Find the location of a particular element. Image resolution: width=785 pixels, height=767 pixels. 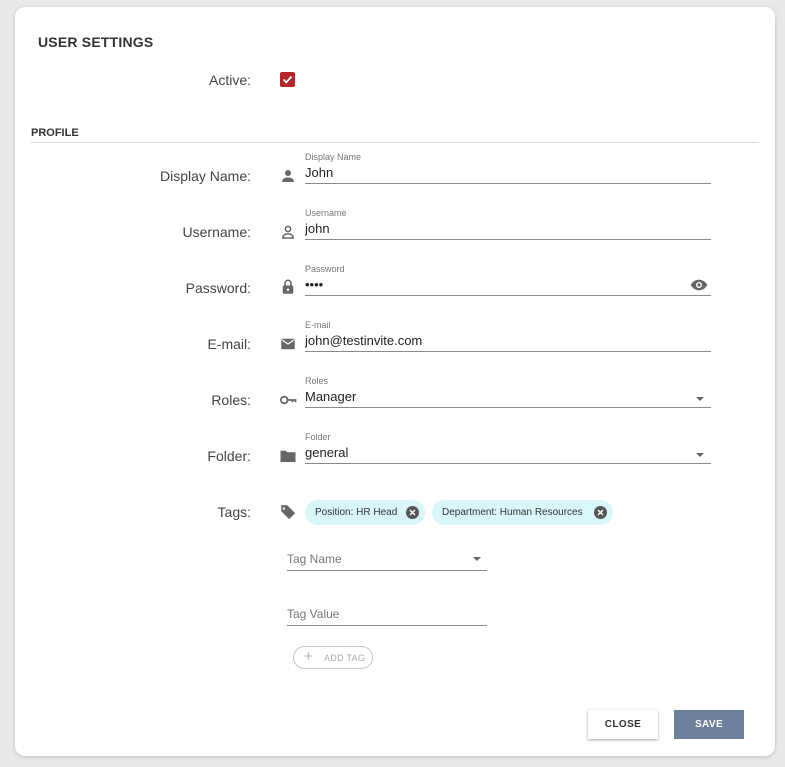

tag-value-placeholder: Tag Value is located at coordinates (313, 614).